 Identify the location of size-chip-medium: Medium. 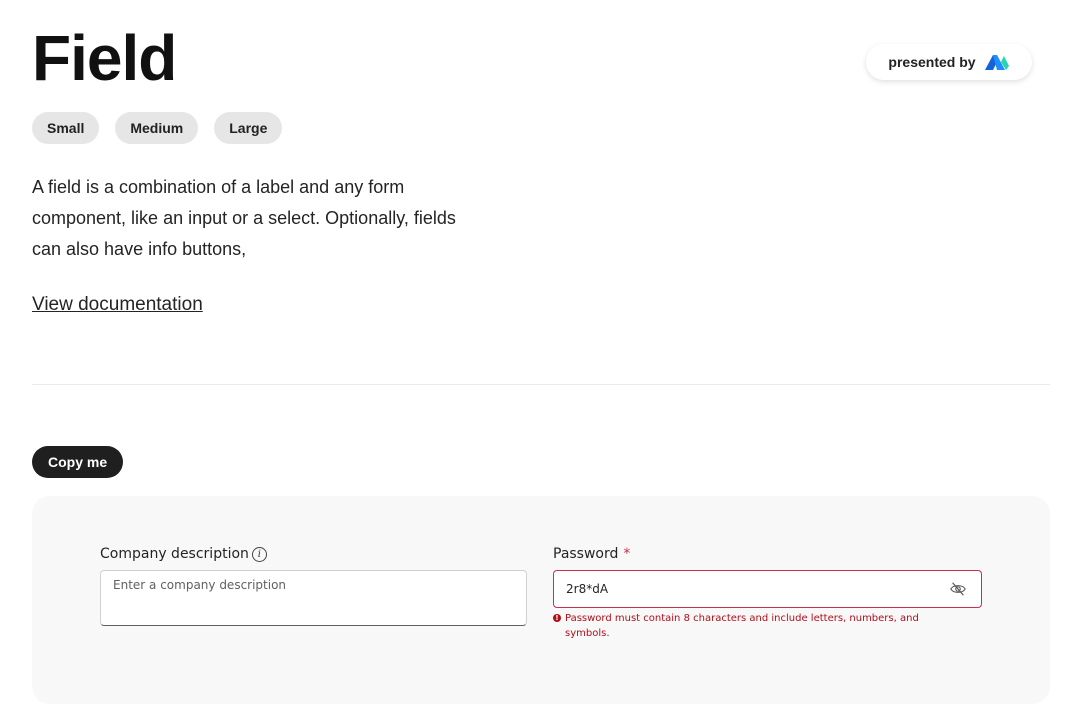
(157, 128).